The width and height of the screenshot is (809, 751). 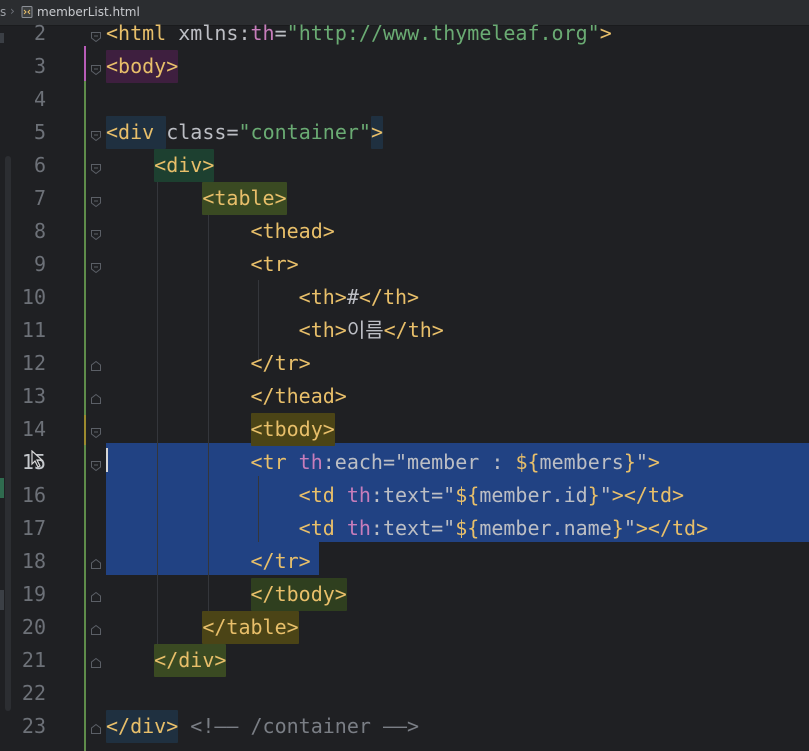 What do you see at coordinates (196, 198) in the screenshot?
I see `code-line: <table>` at bounding box center [196, 198].